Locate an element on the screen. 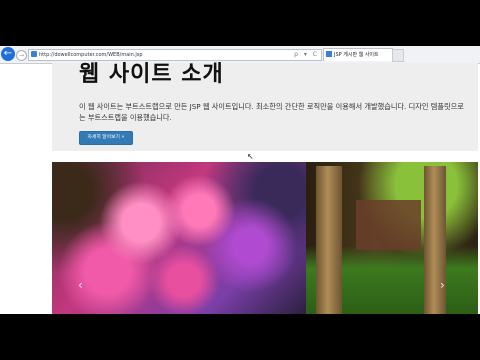  back-arrow-icon: ← is located at coordinates (8, 53).